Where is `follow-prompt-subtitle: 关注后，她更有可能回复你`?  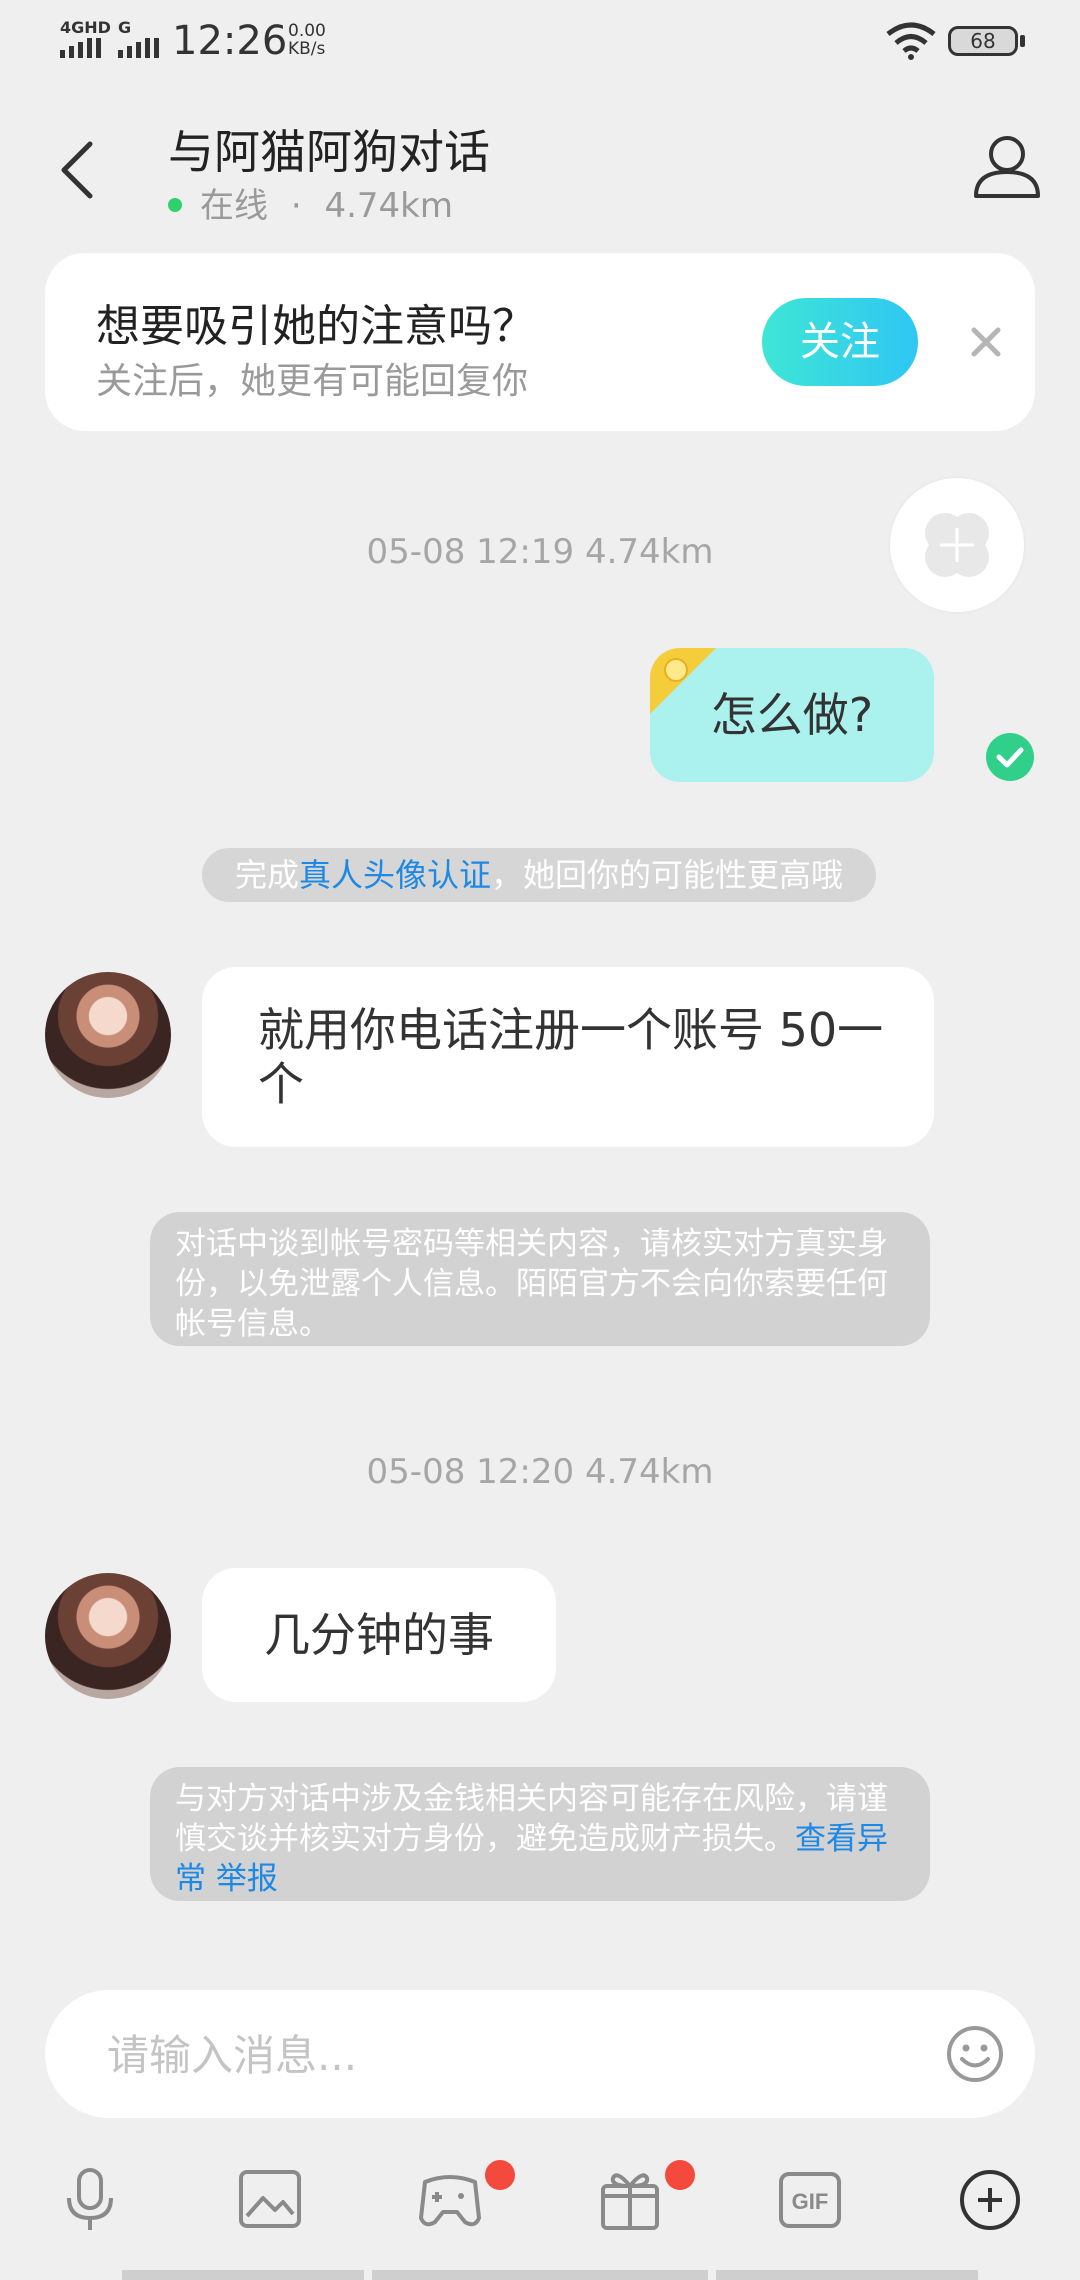 follow-prompt-subtitle: 关注后，她更有可能回复你 is located at coordinates (312, 381).